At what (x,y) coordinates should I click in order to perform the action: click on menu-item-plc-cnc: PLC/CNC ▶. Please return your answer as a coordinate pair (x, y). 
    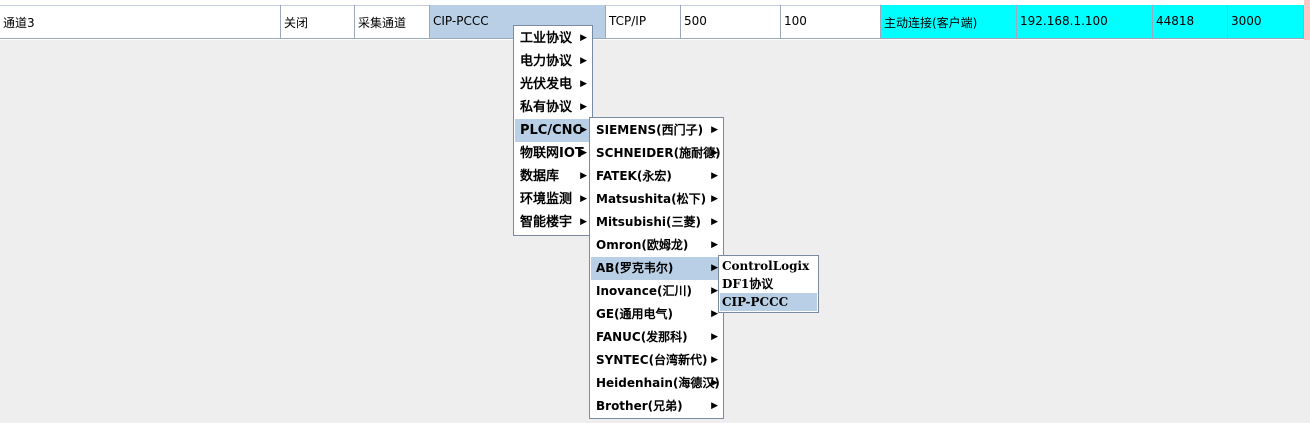
    Looking at the image, I should click on (553, 130).